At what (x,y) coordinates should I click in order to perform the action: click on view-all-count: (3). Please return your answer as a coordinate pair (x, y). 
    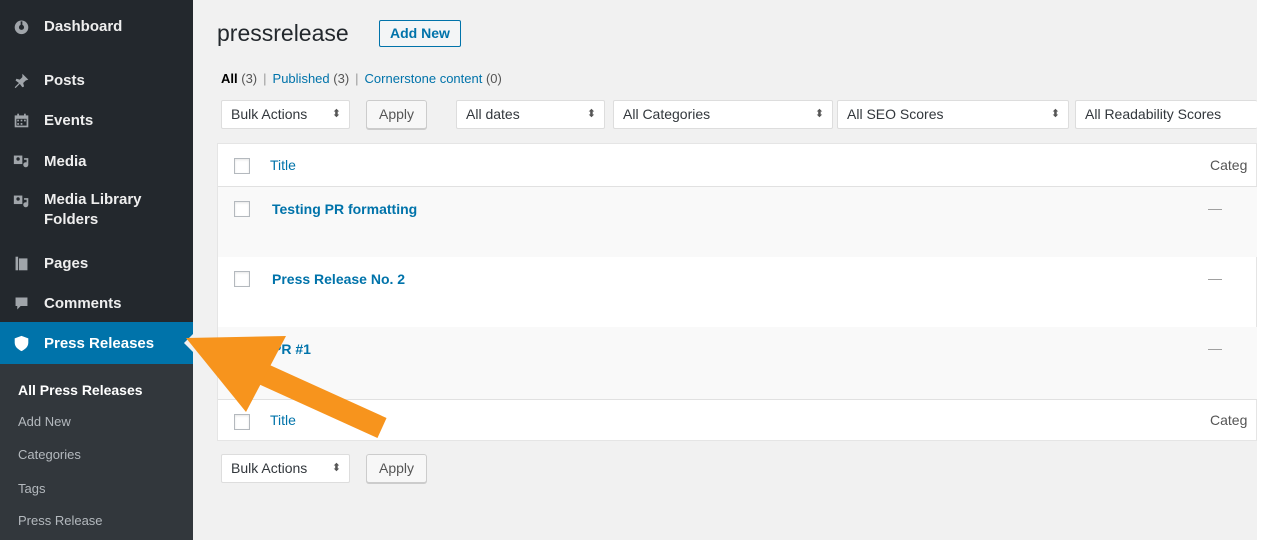
    Looking at the image, I should click on (249, 78).